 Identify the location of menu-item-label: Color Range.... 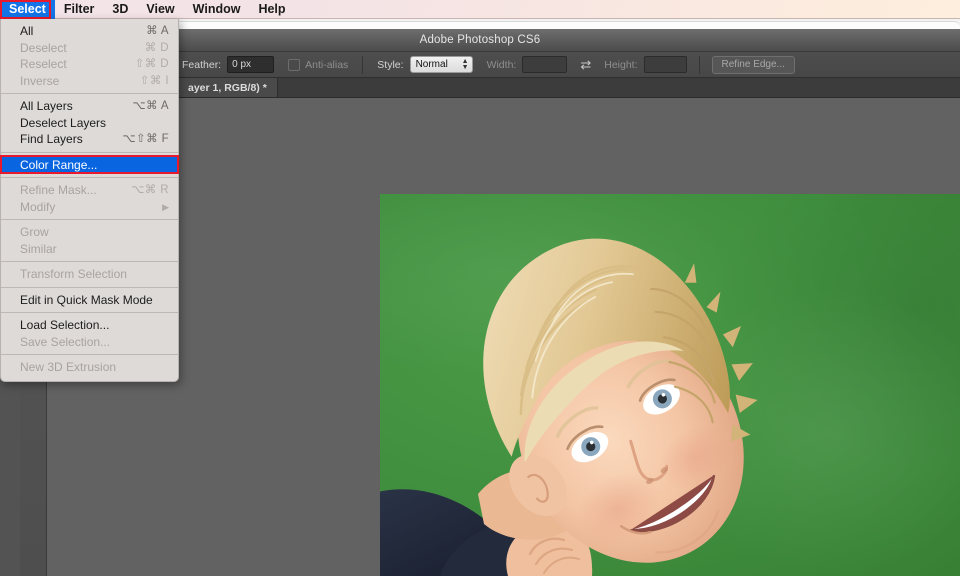
(59, 164).